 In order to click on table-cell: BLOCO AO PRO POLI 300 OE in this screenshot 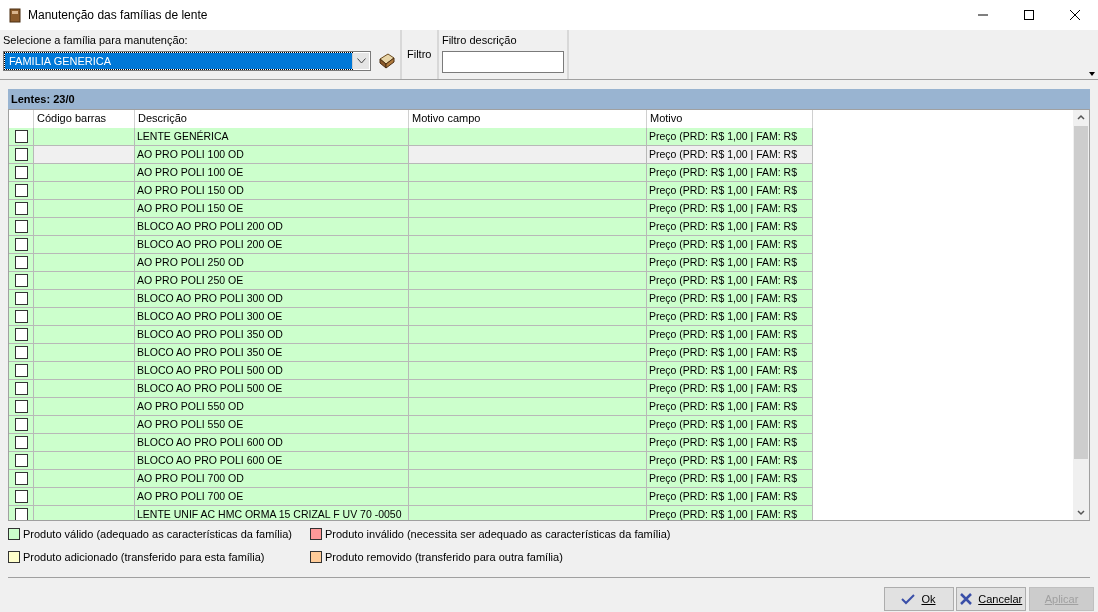, I will do `click(272, 317)`.